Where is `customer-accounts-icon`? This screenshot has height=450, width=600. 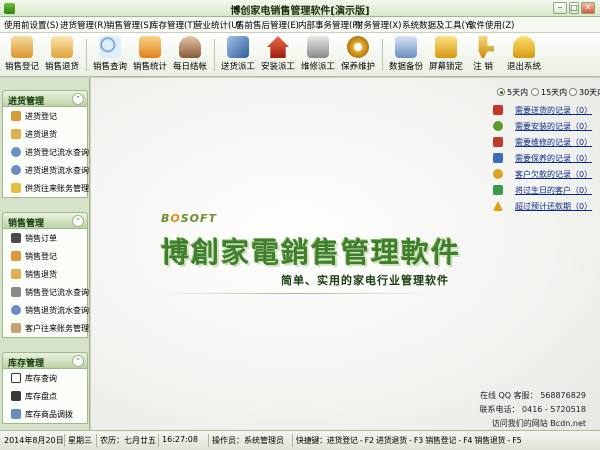 customer-accounts-icon is located at coordinates (16, 328).